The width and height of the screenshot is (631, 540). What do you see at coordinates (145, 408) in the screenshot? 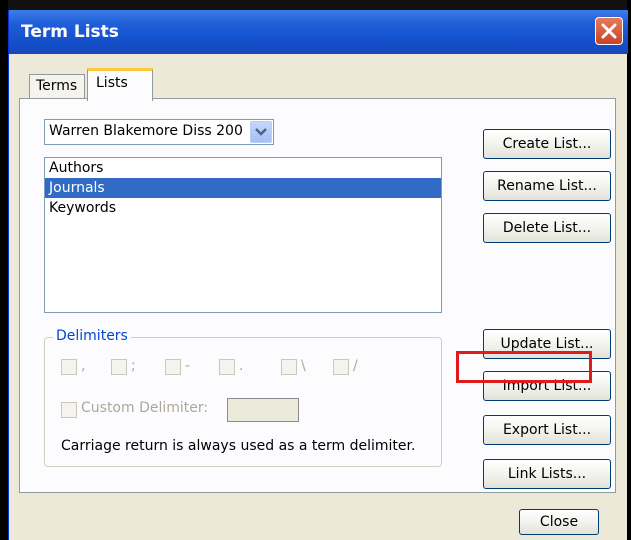
I see `custom-delimiter-label: Custom Delimiter:` at bounding box center [145, 408].